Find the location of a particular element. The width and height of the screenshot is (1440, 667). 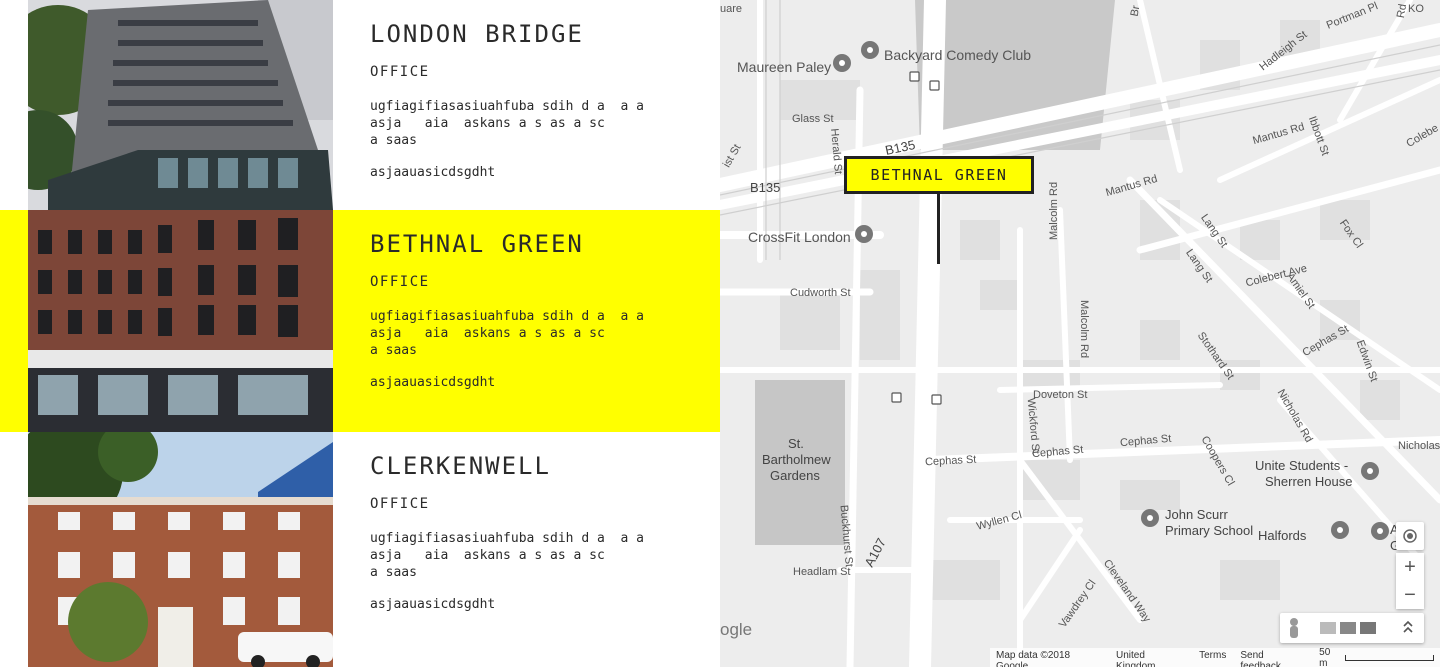

street-label: B135 is located at coordinates (765, 187).